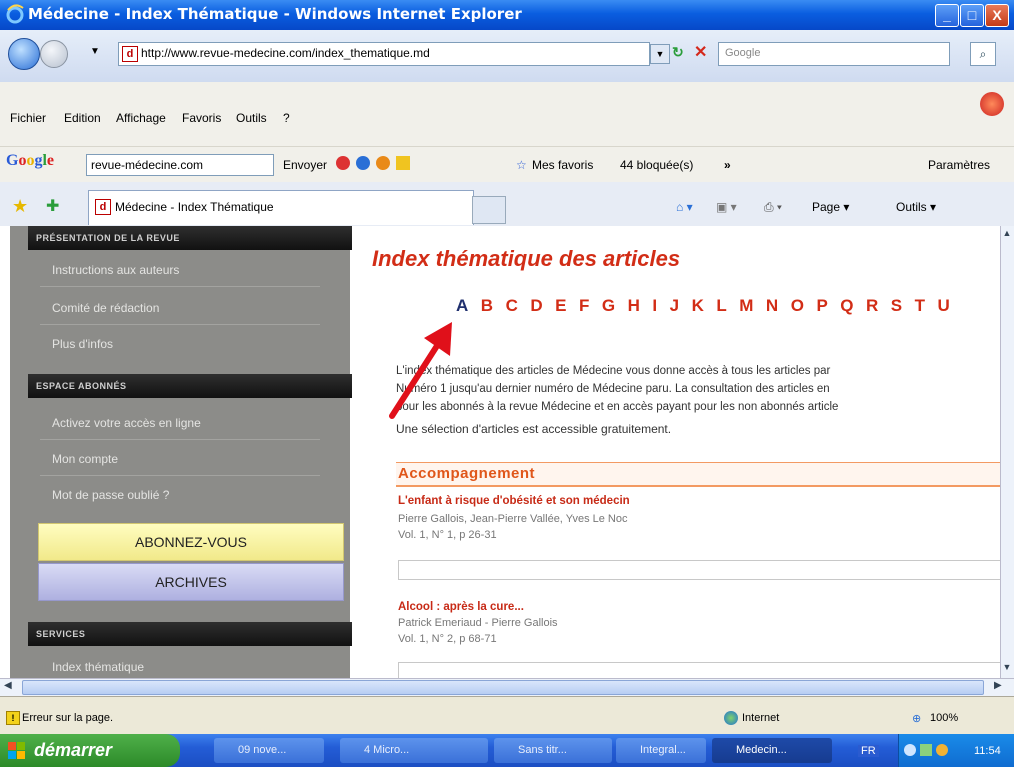 The height and width of the screenshot is (767, 1014). Describe the element at coordinates (634, 306) in the screenshot. I see `letter-h-link: H` at that location.